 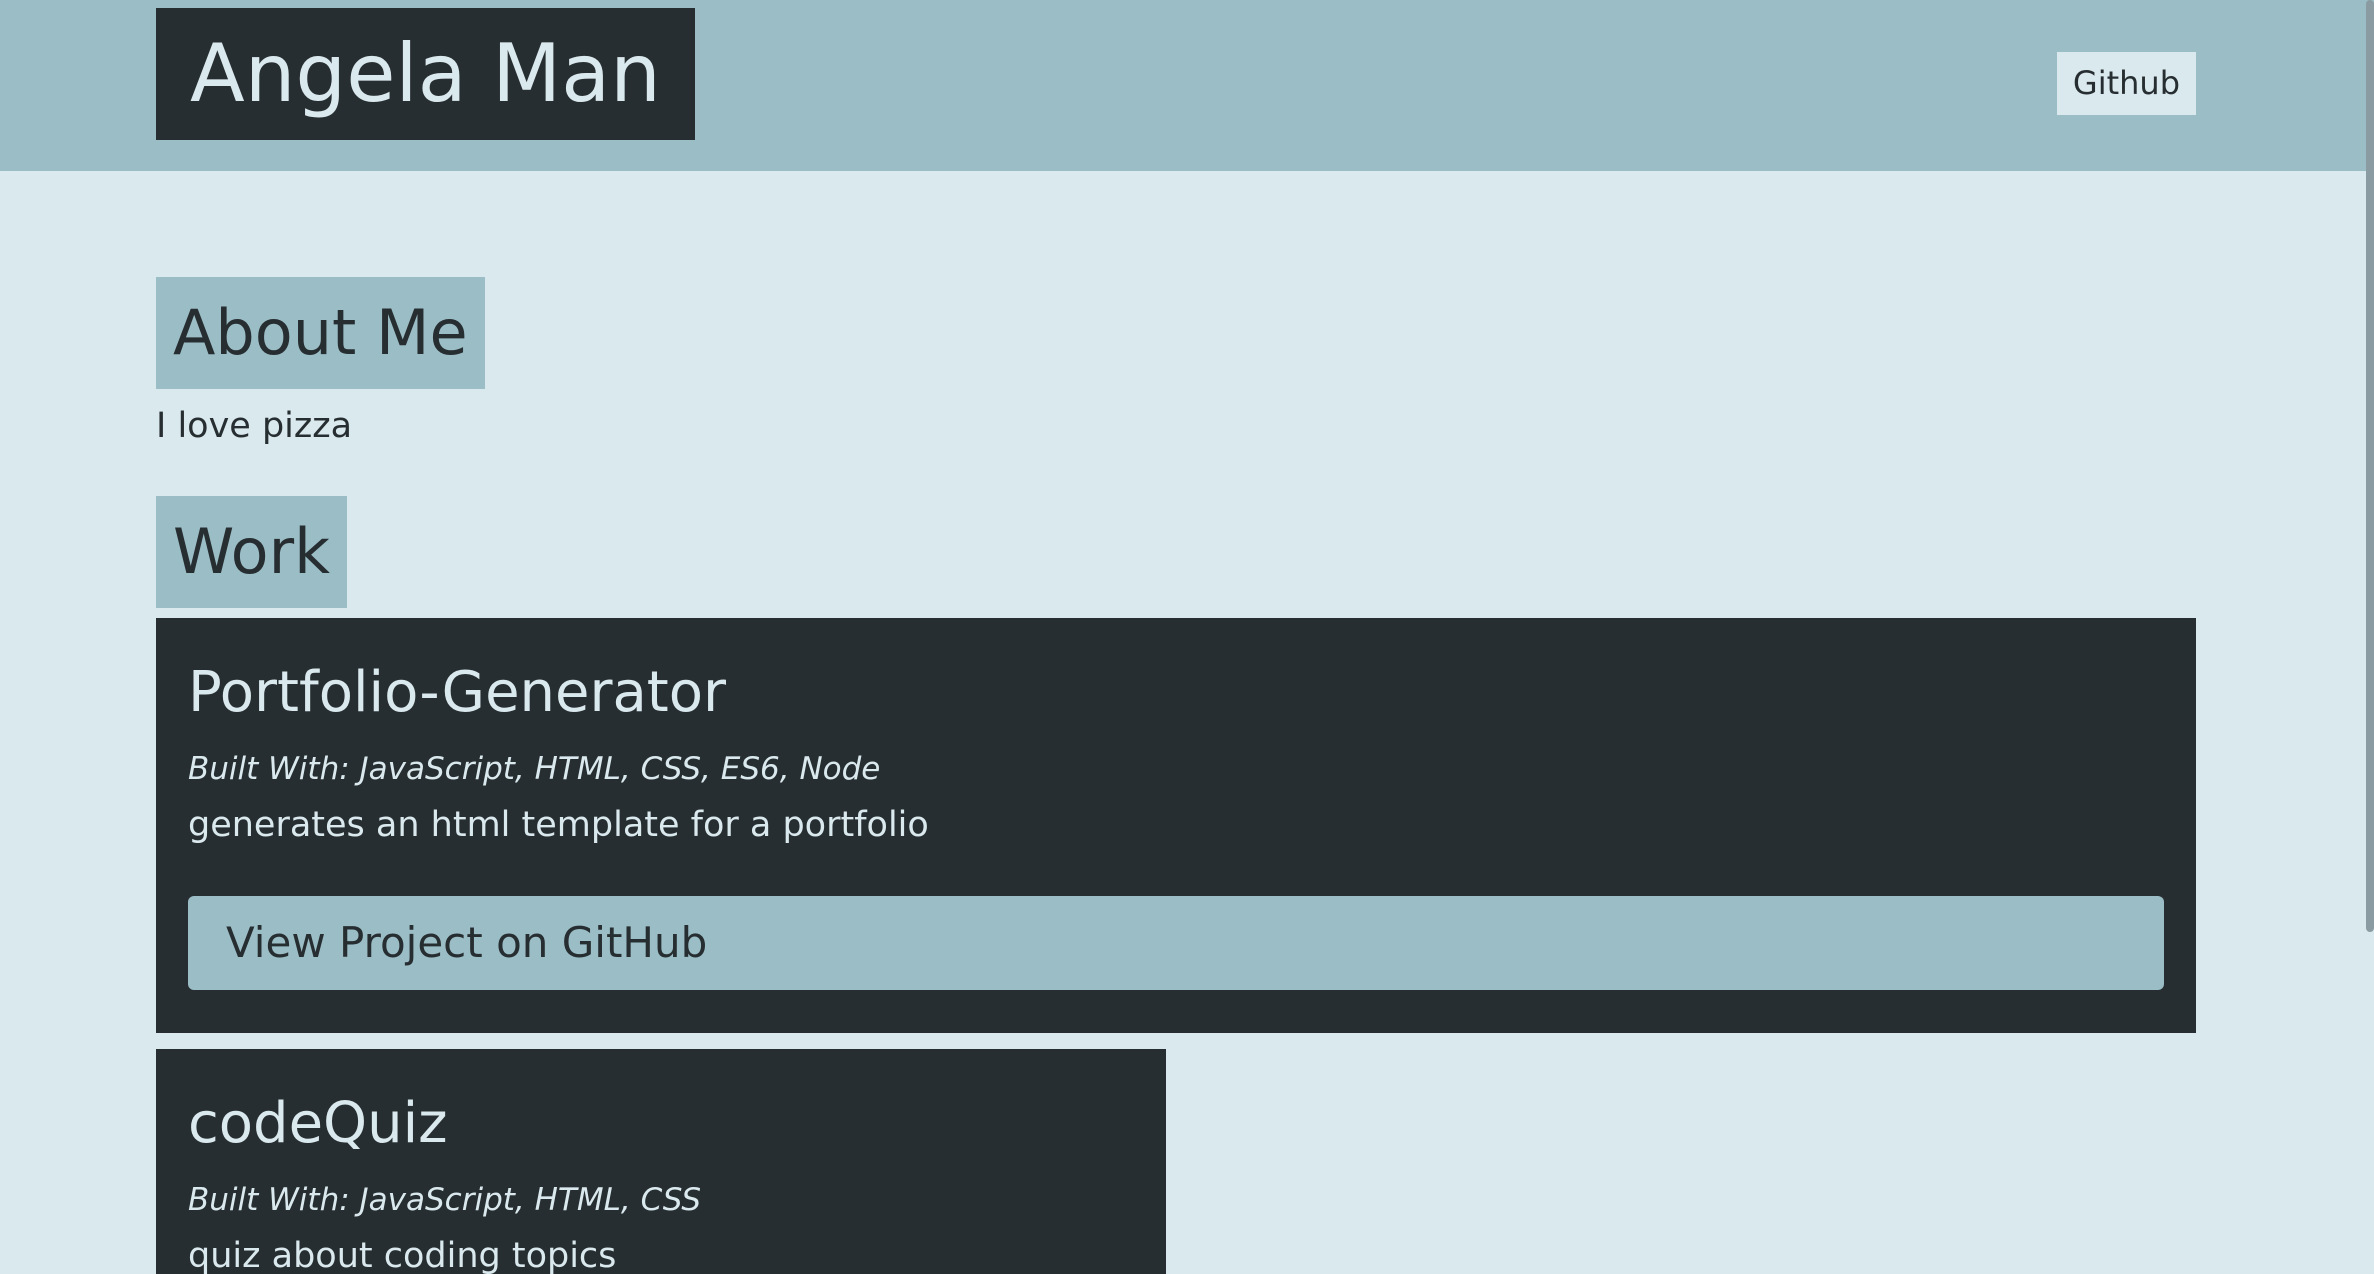 I want to click on github-nav-link: Github, so click(x=2126, y=83).